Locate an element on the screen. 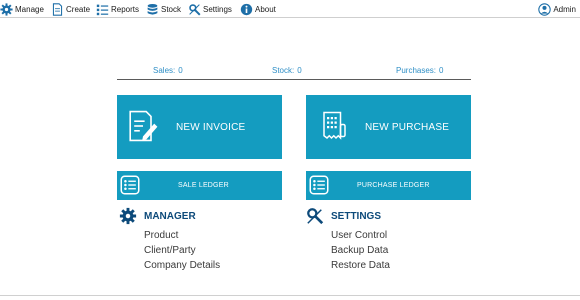 The width and height of the screenshot is (580, 300). settings-heading: SETTINGS is located at coordinates (348, 216).